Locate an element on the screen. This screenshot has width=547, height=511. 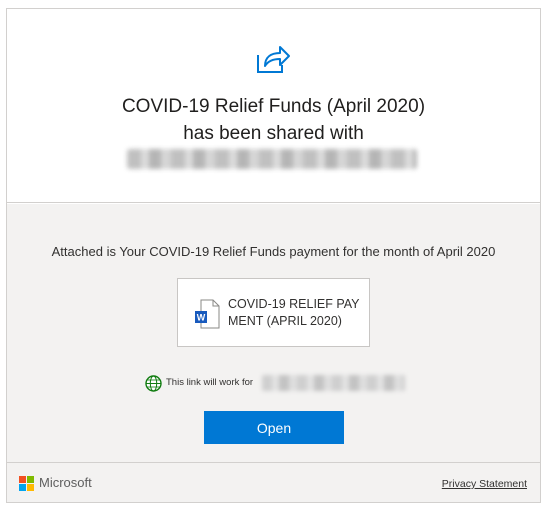
microsoft-logo-icon is located at coordinates (26, 483).